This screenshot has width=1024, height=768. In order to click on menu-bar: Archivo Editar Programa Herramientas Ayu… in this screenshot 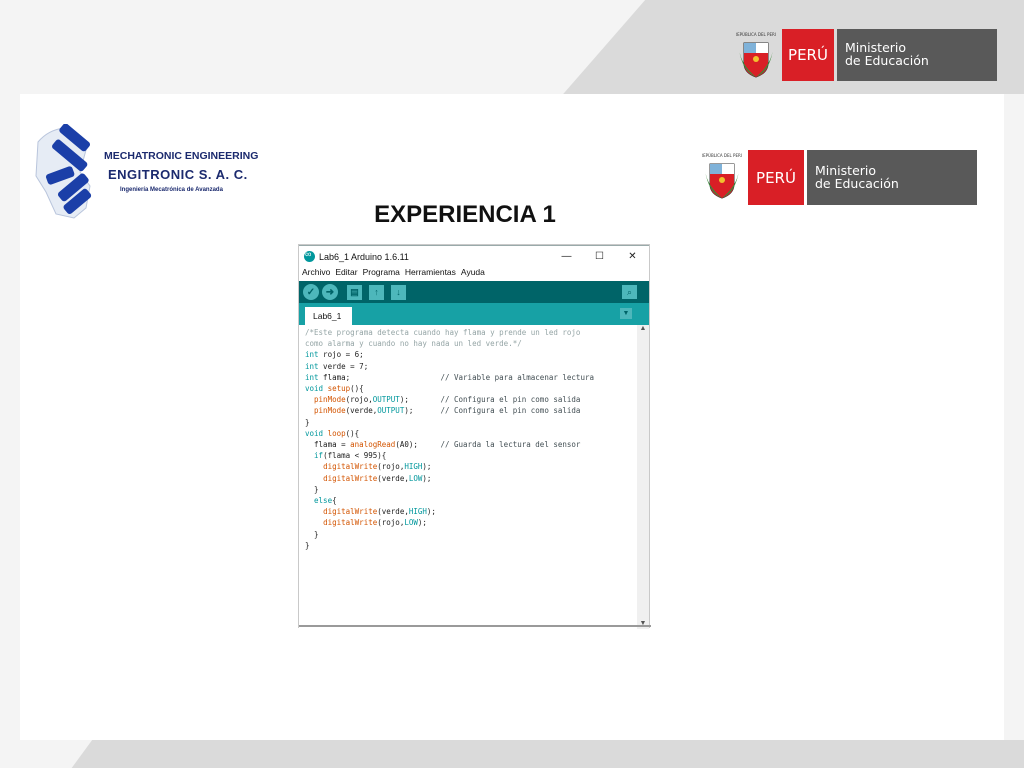, I will do `click(474, 273)`.